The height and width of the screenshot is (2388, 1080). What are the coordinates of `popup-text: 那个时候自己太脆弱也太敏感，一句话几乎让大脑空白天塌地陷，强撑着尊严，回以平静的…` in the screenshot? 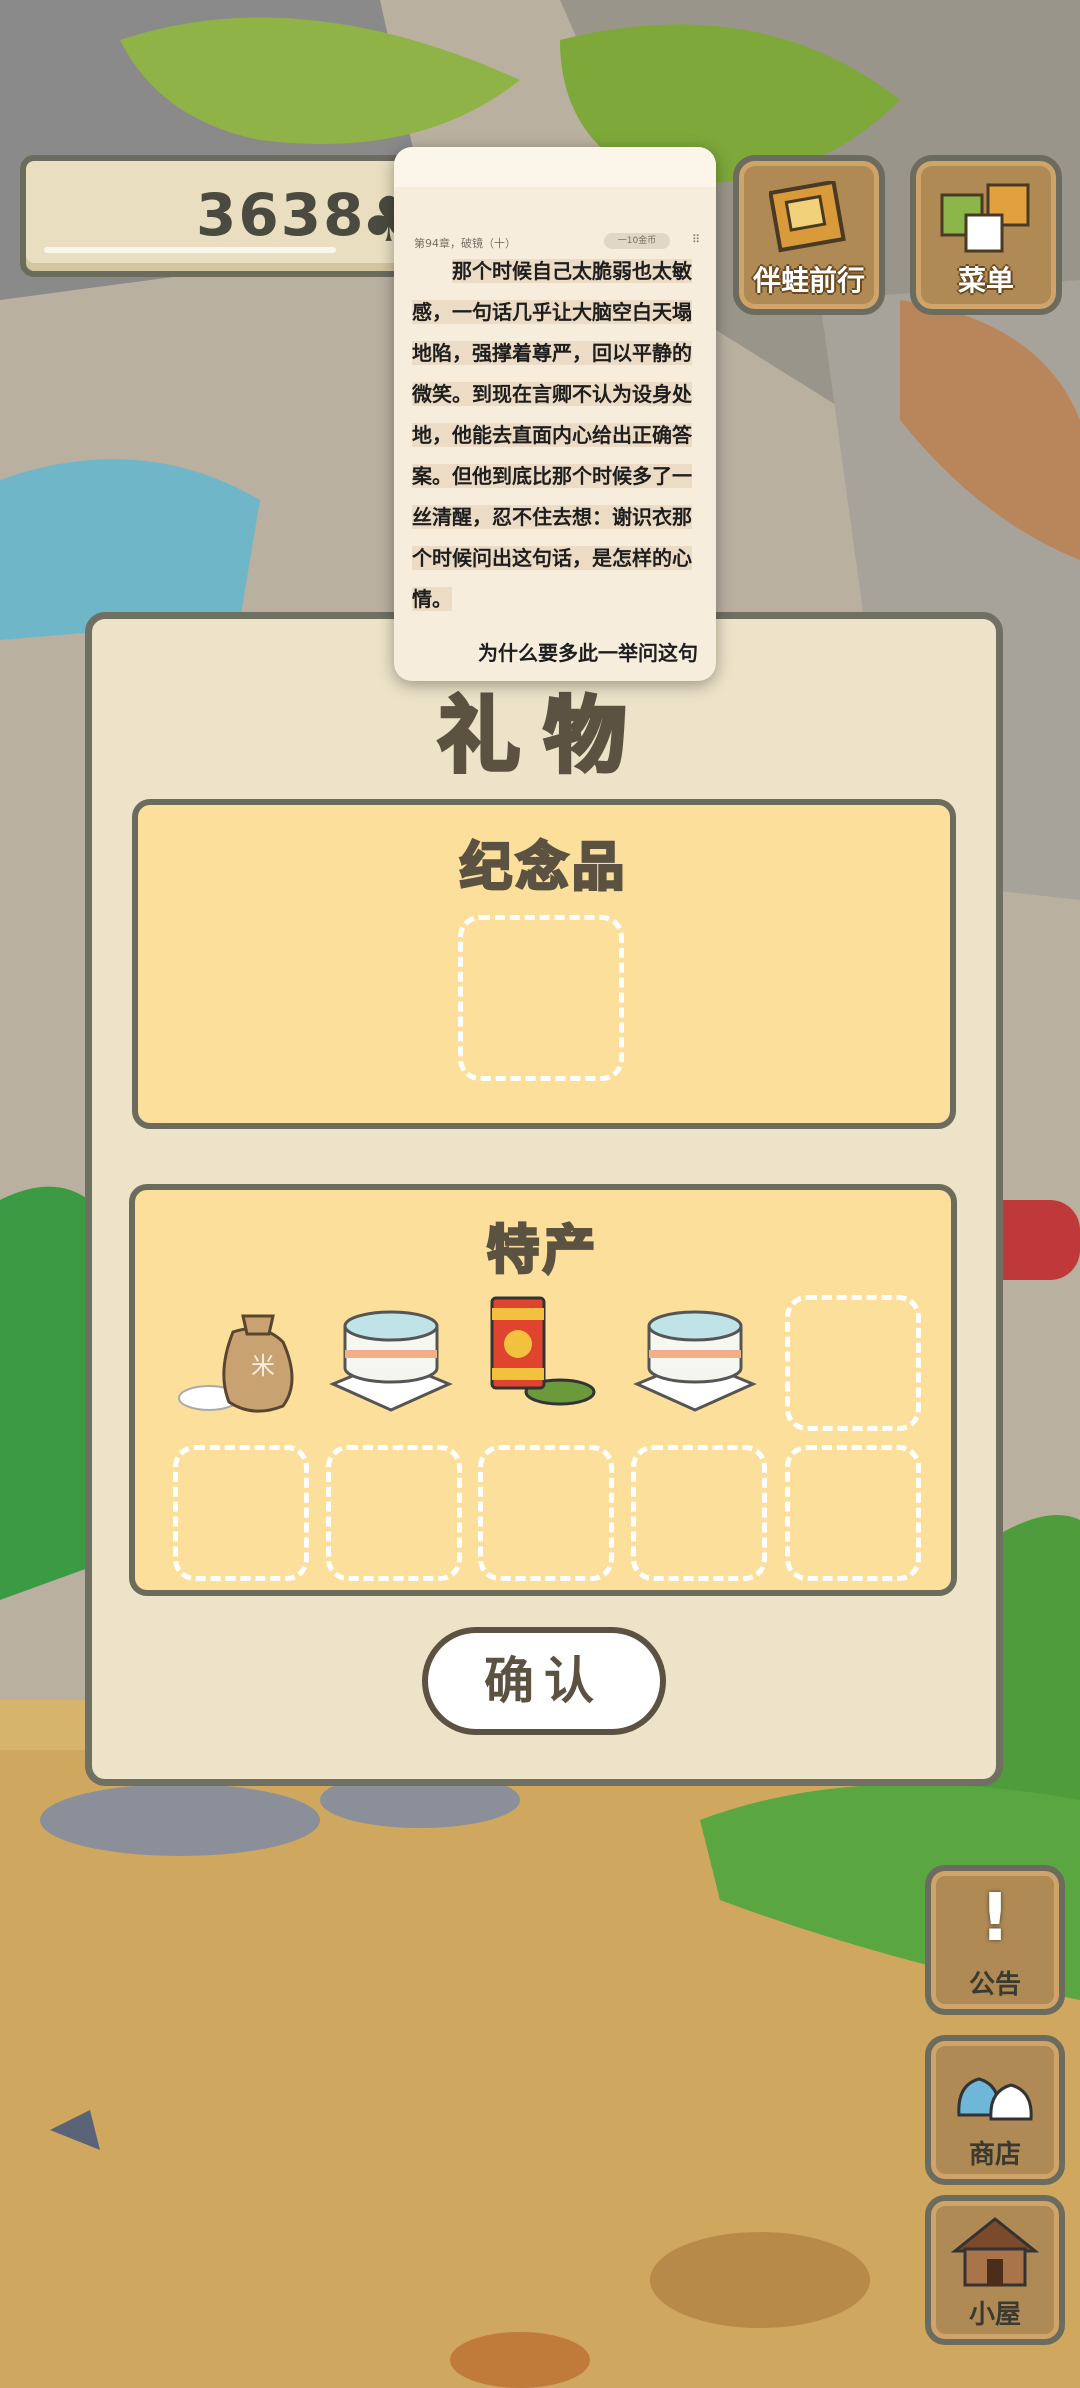 It's located at (552, 435).